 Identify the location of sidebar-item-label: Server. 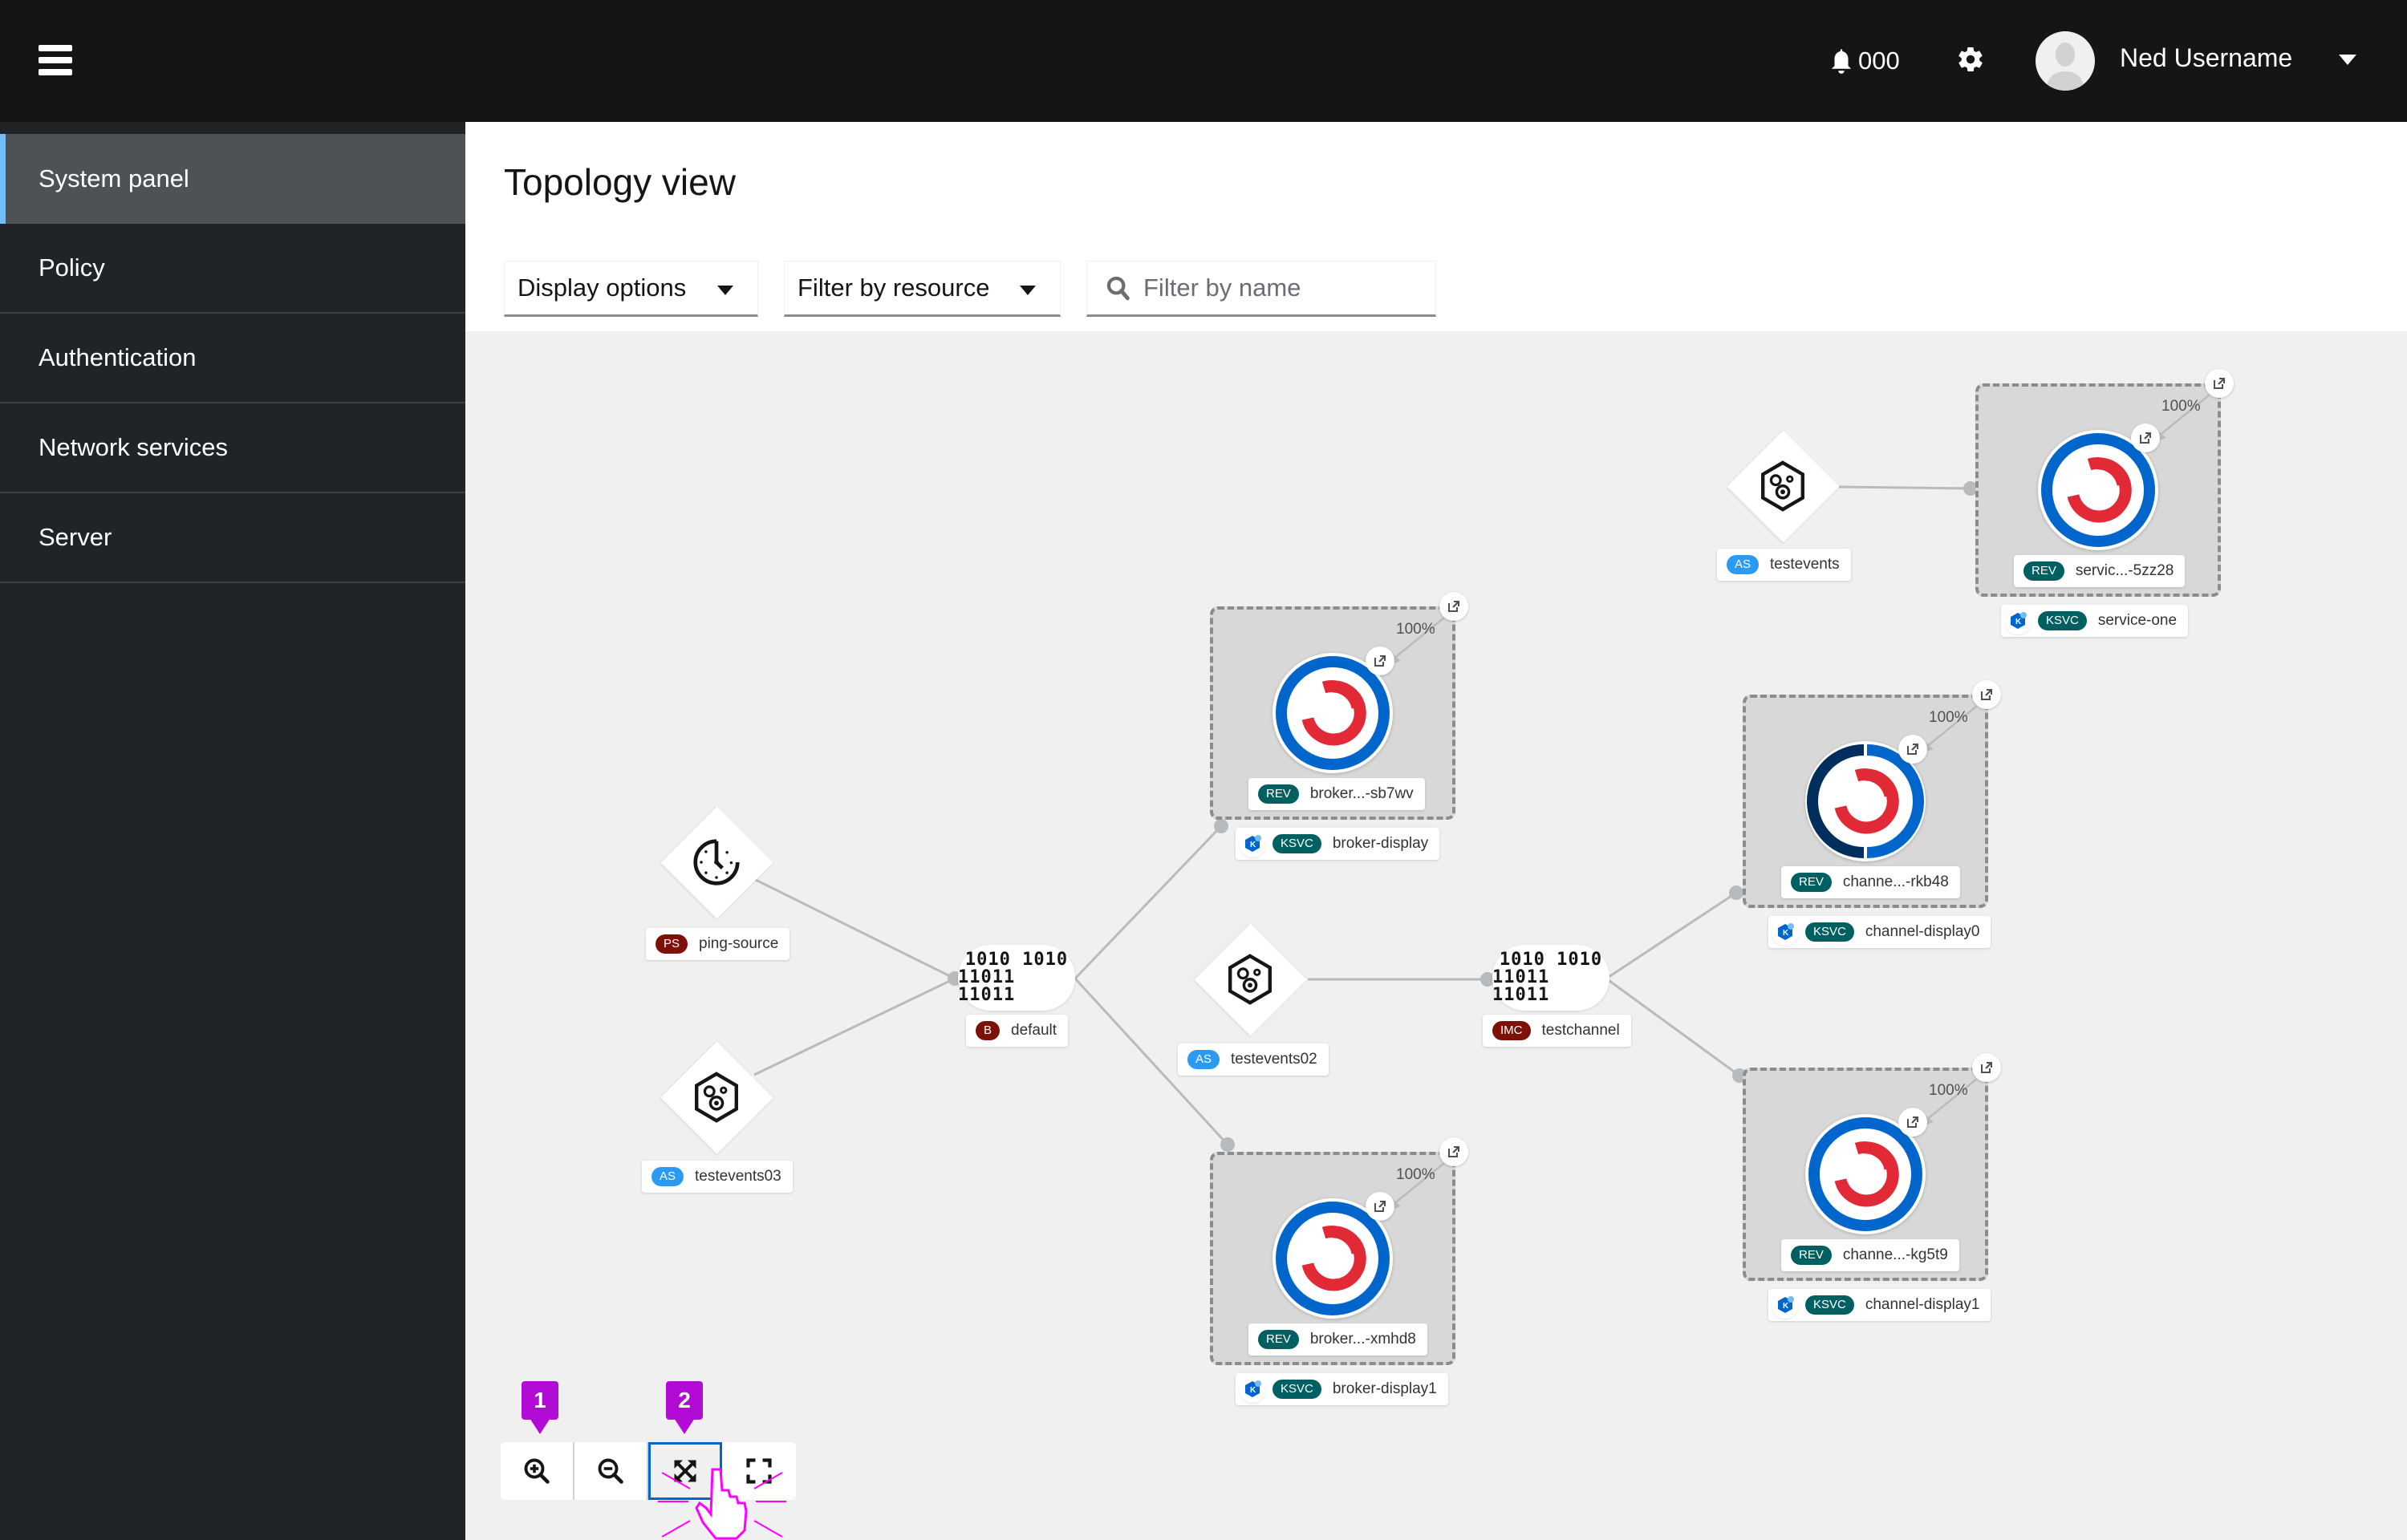
(76, 537).